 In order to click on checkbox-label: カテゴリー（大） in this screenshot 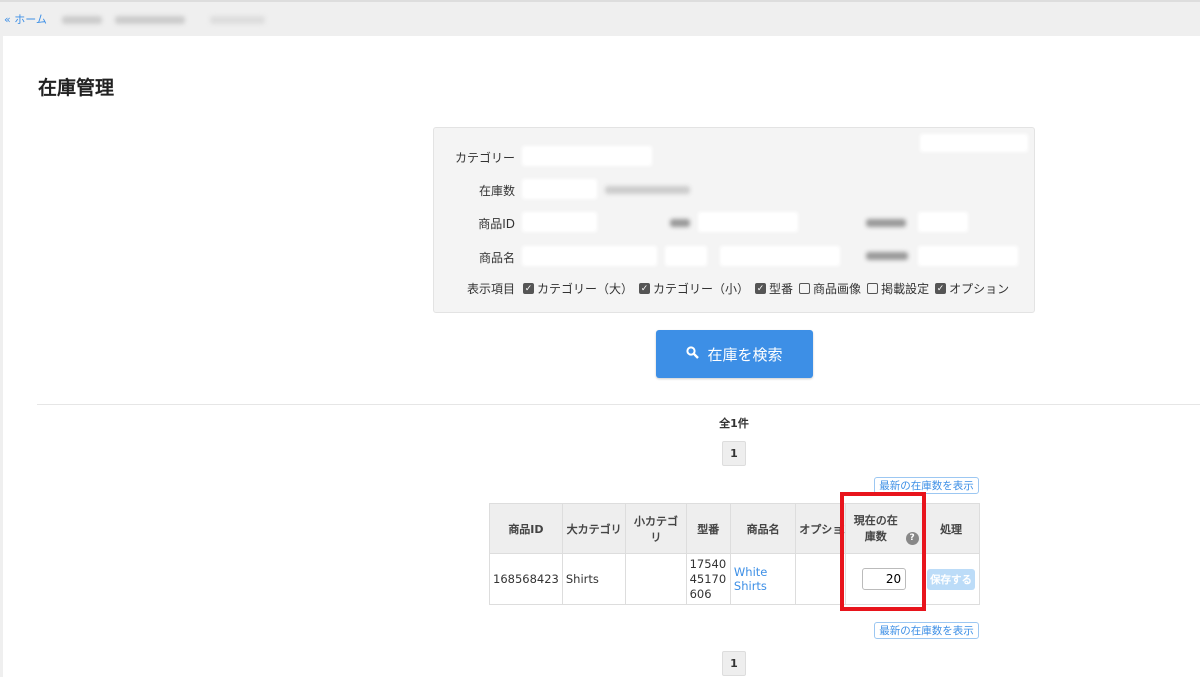, I will do `click(585, 289)`.